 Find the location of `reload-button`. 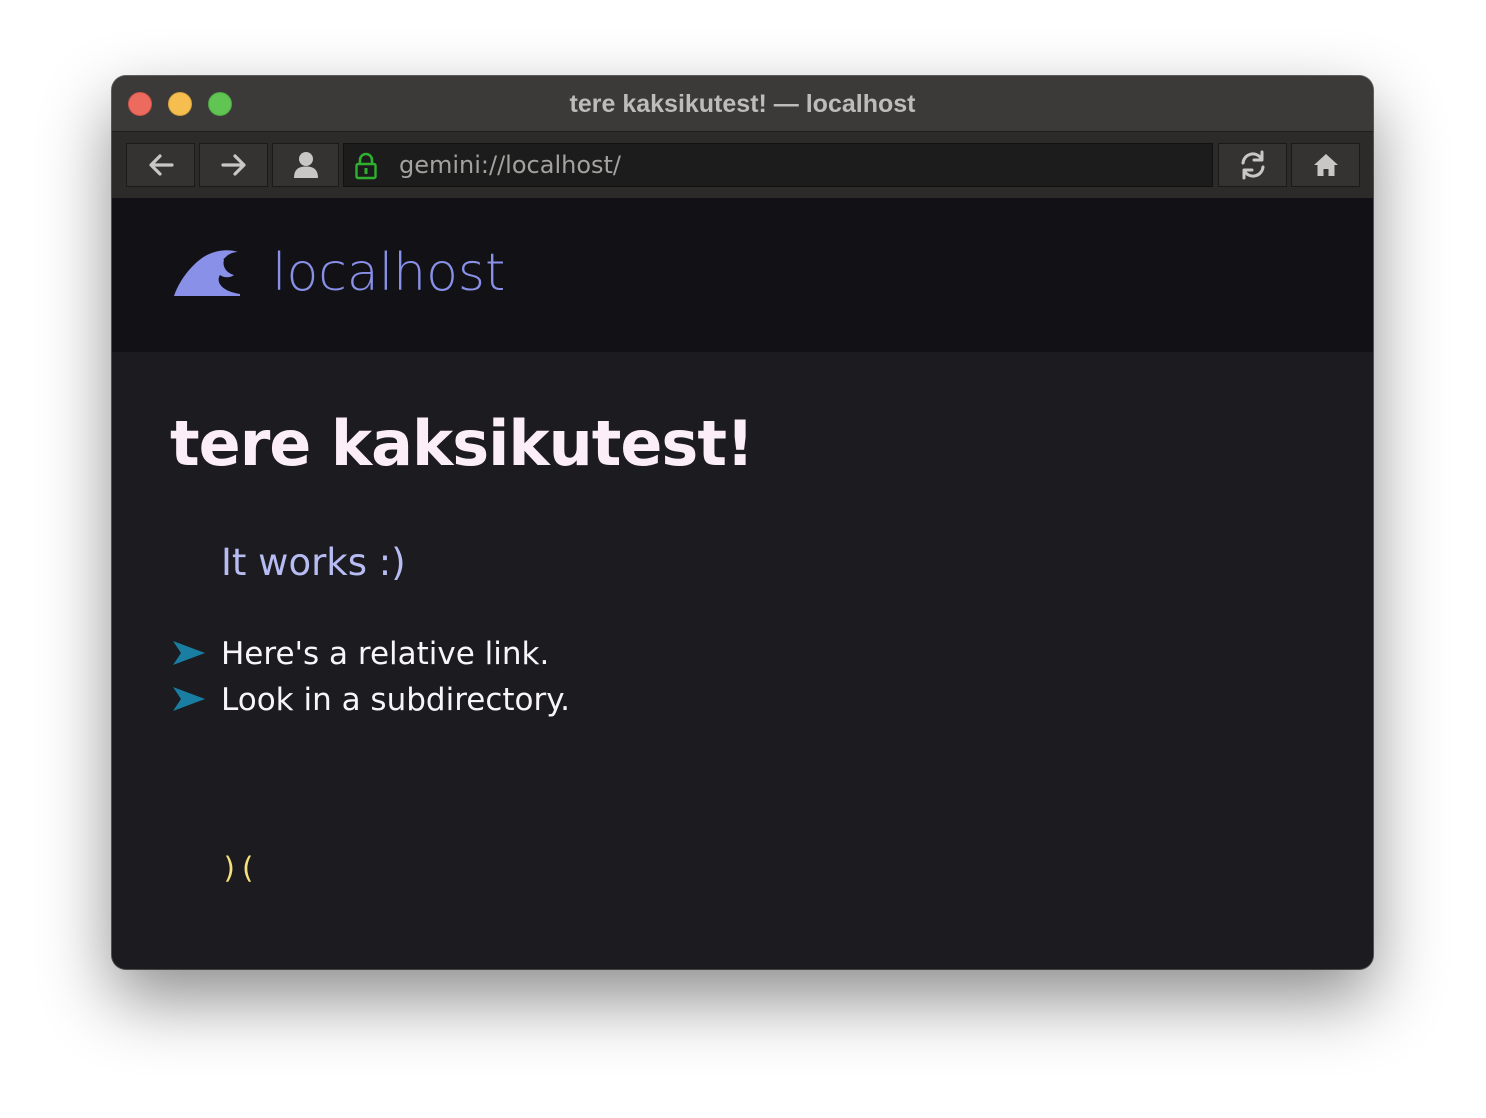

reload-button is located at coordinates (1252, 165).